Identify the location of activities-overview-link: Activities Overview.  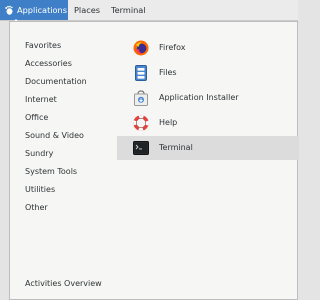
(63, 284).